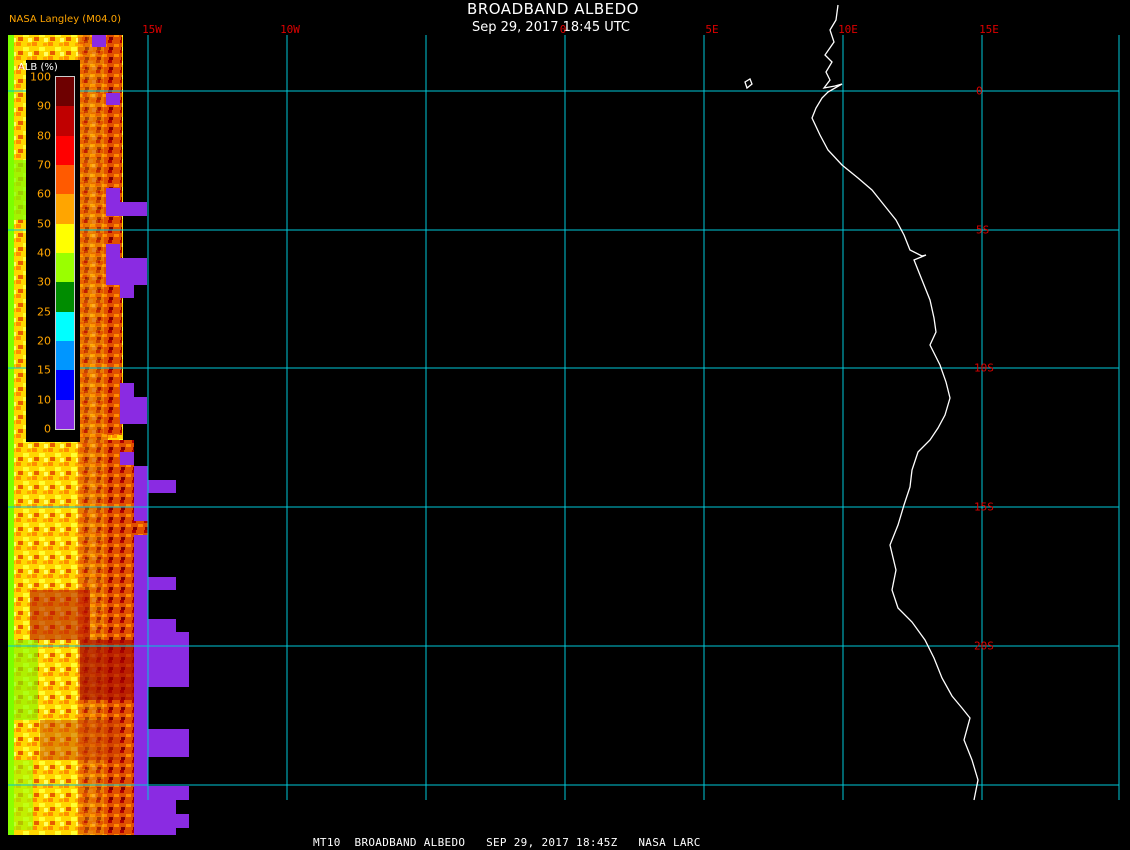 The width and height of the screenshot is (1130, 850). What do you see at coordinates (44, 136) in the screenshot?
I see `legend-tick-label: 80` at bounding box center [44, 136].